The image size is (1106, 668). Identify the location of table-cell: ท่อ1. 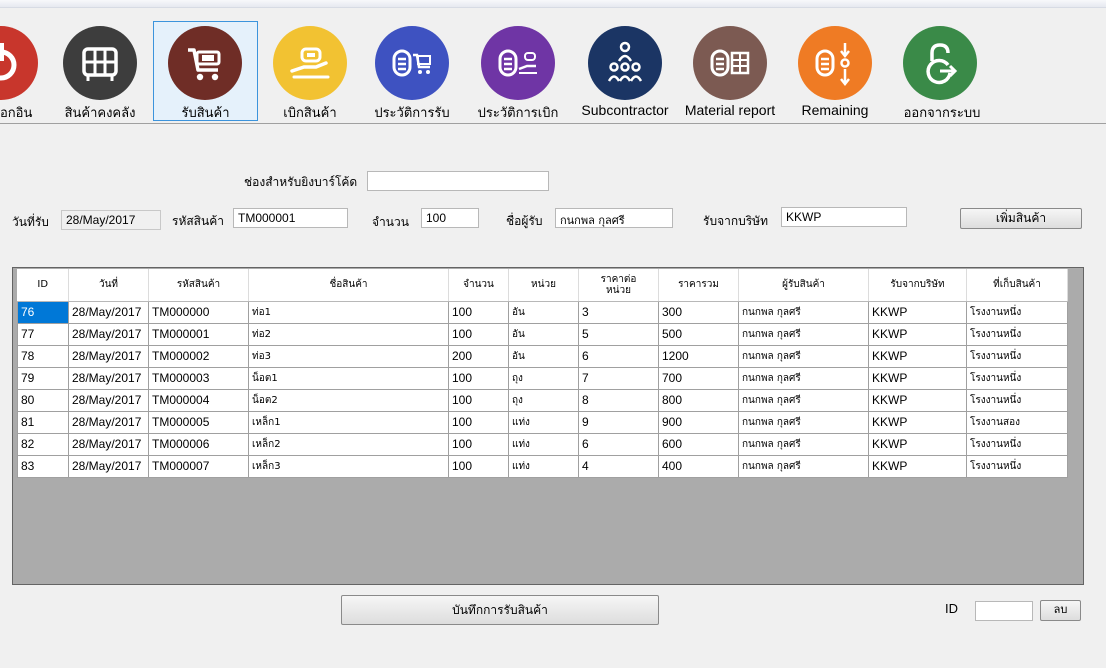
(348, 312).